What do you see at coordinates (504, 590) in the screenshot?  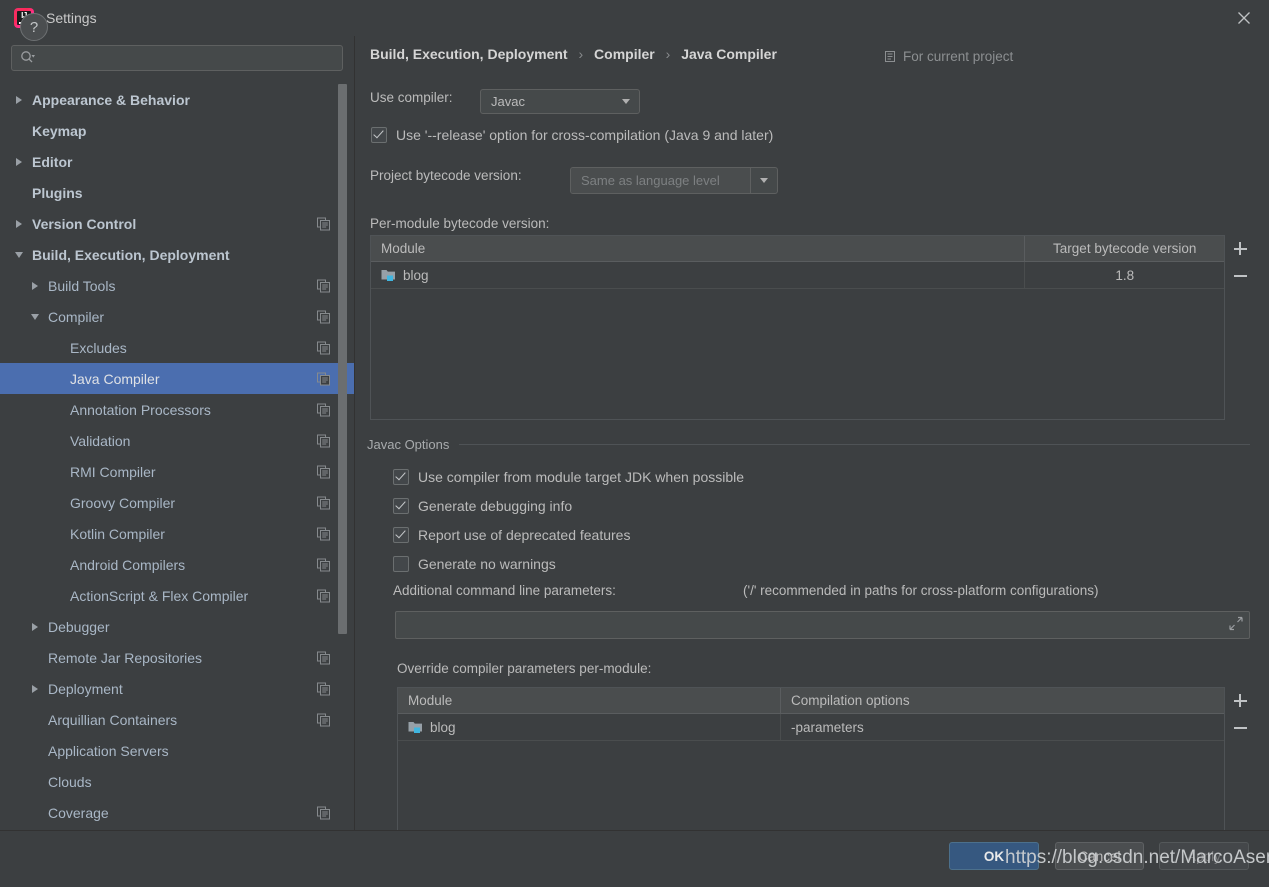 I see `additional-params-label: Additional command line parameters:` at bounding box center [504, 590].